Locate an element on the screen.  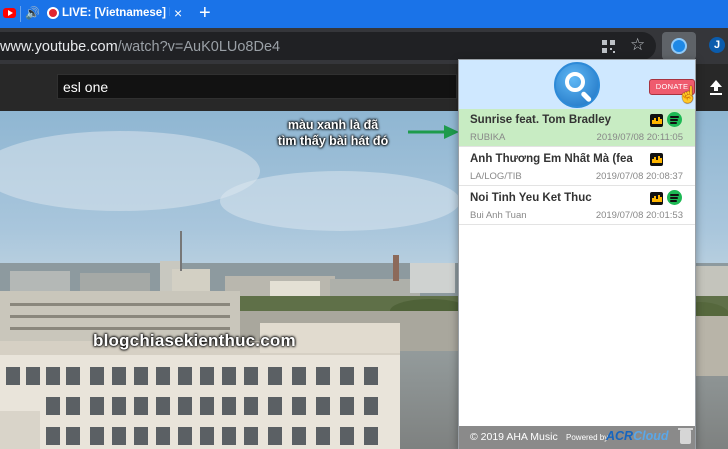
tab-title: LIVE: [Vietnamese] ESL O is located at coordinates (116, 14).